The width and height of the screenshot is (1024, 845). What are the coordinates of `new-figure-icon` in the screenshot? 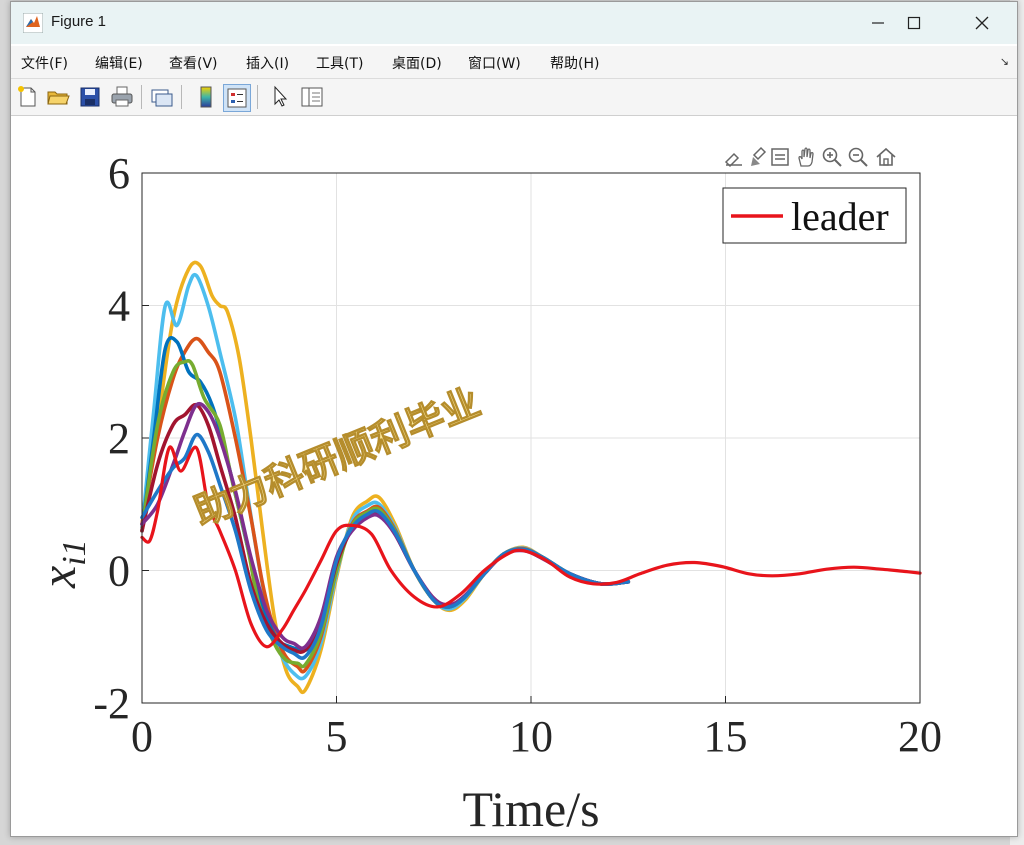 It's located at (28, 97).